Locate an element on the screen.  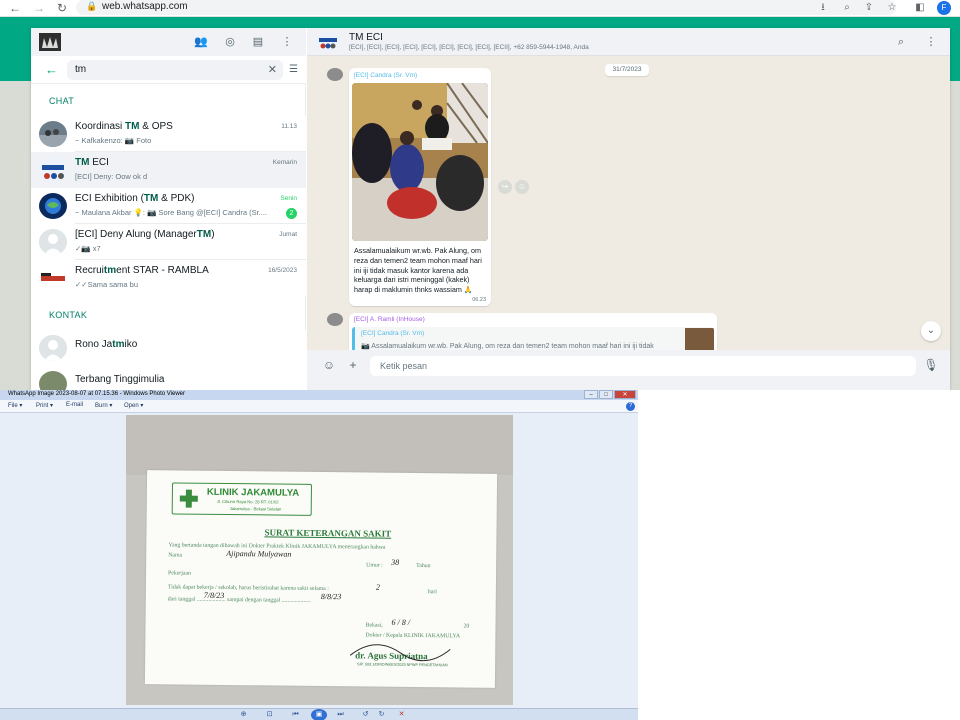
contact-row-rono: Rono Jatmiko is located at coordinates (168, 348).